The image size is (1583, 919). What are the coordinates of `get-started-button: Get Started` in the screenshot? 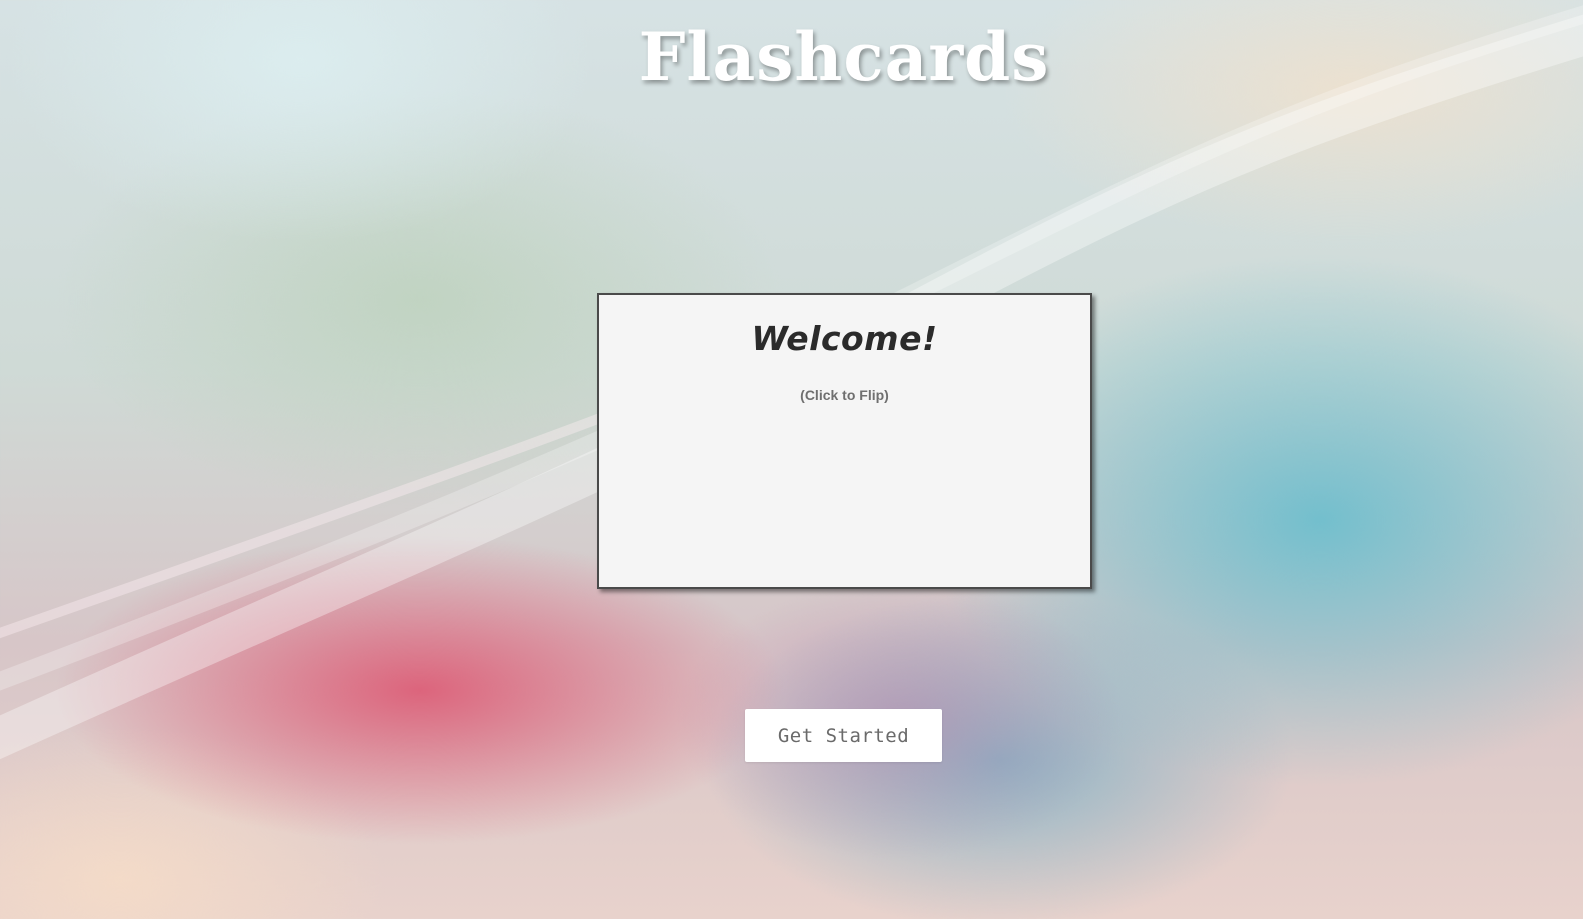 It's located at (843, 735).